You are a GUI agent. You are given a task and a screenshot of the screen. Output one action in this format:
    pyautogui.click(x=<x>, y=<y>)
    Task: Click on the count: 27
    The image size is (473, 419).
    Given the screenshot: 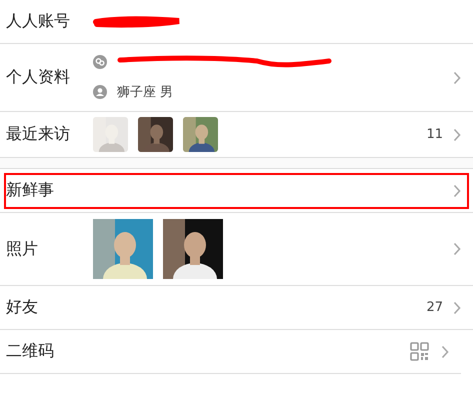 What is the action you would take?
    pyautogui.click(x=434, y=307)
    